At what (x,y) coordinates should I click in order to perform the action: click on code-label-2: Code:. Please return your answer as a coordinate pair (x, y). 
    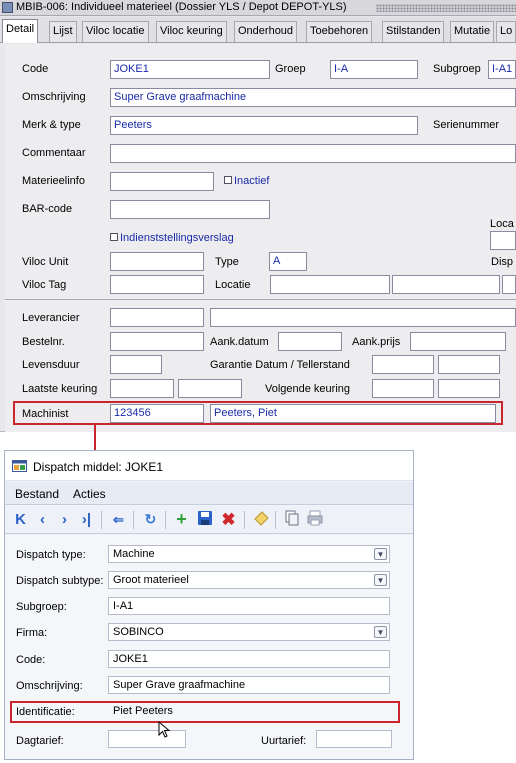
    Looking at the image, I should click on (31, 660).